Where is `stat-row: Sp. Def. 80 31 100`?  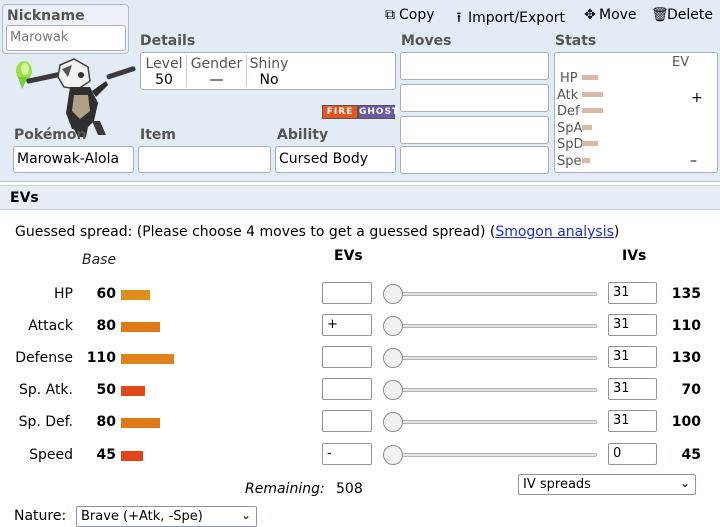
stat-row: Sp. Def. 80 31 100 is located at coordinates (360, 423).